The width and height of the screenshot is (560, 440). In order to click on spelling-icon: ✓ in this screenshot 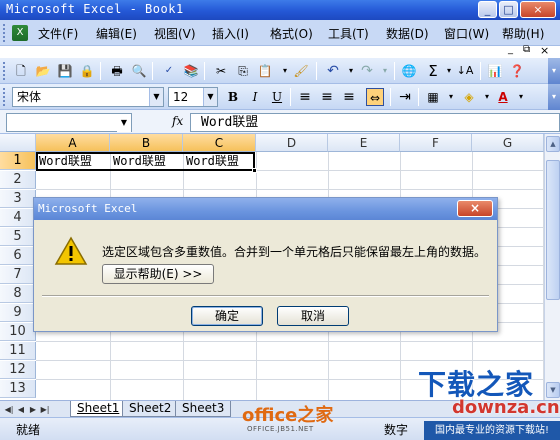, I will do `click(169, 71)`.